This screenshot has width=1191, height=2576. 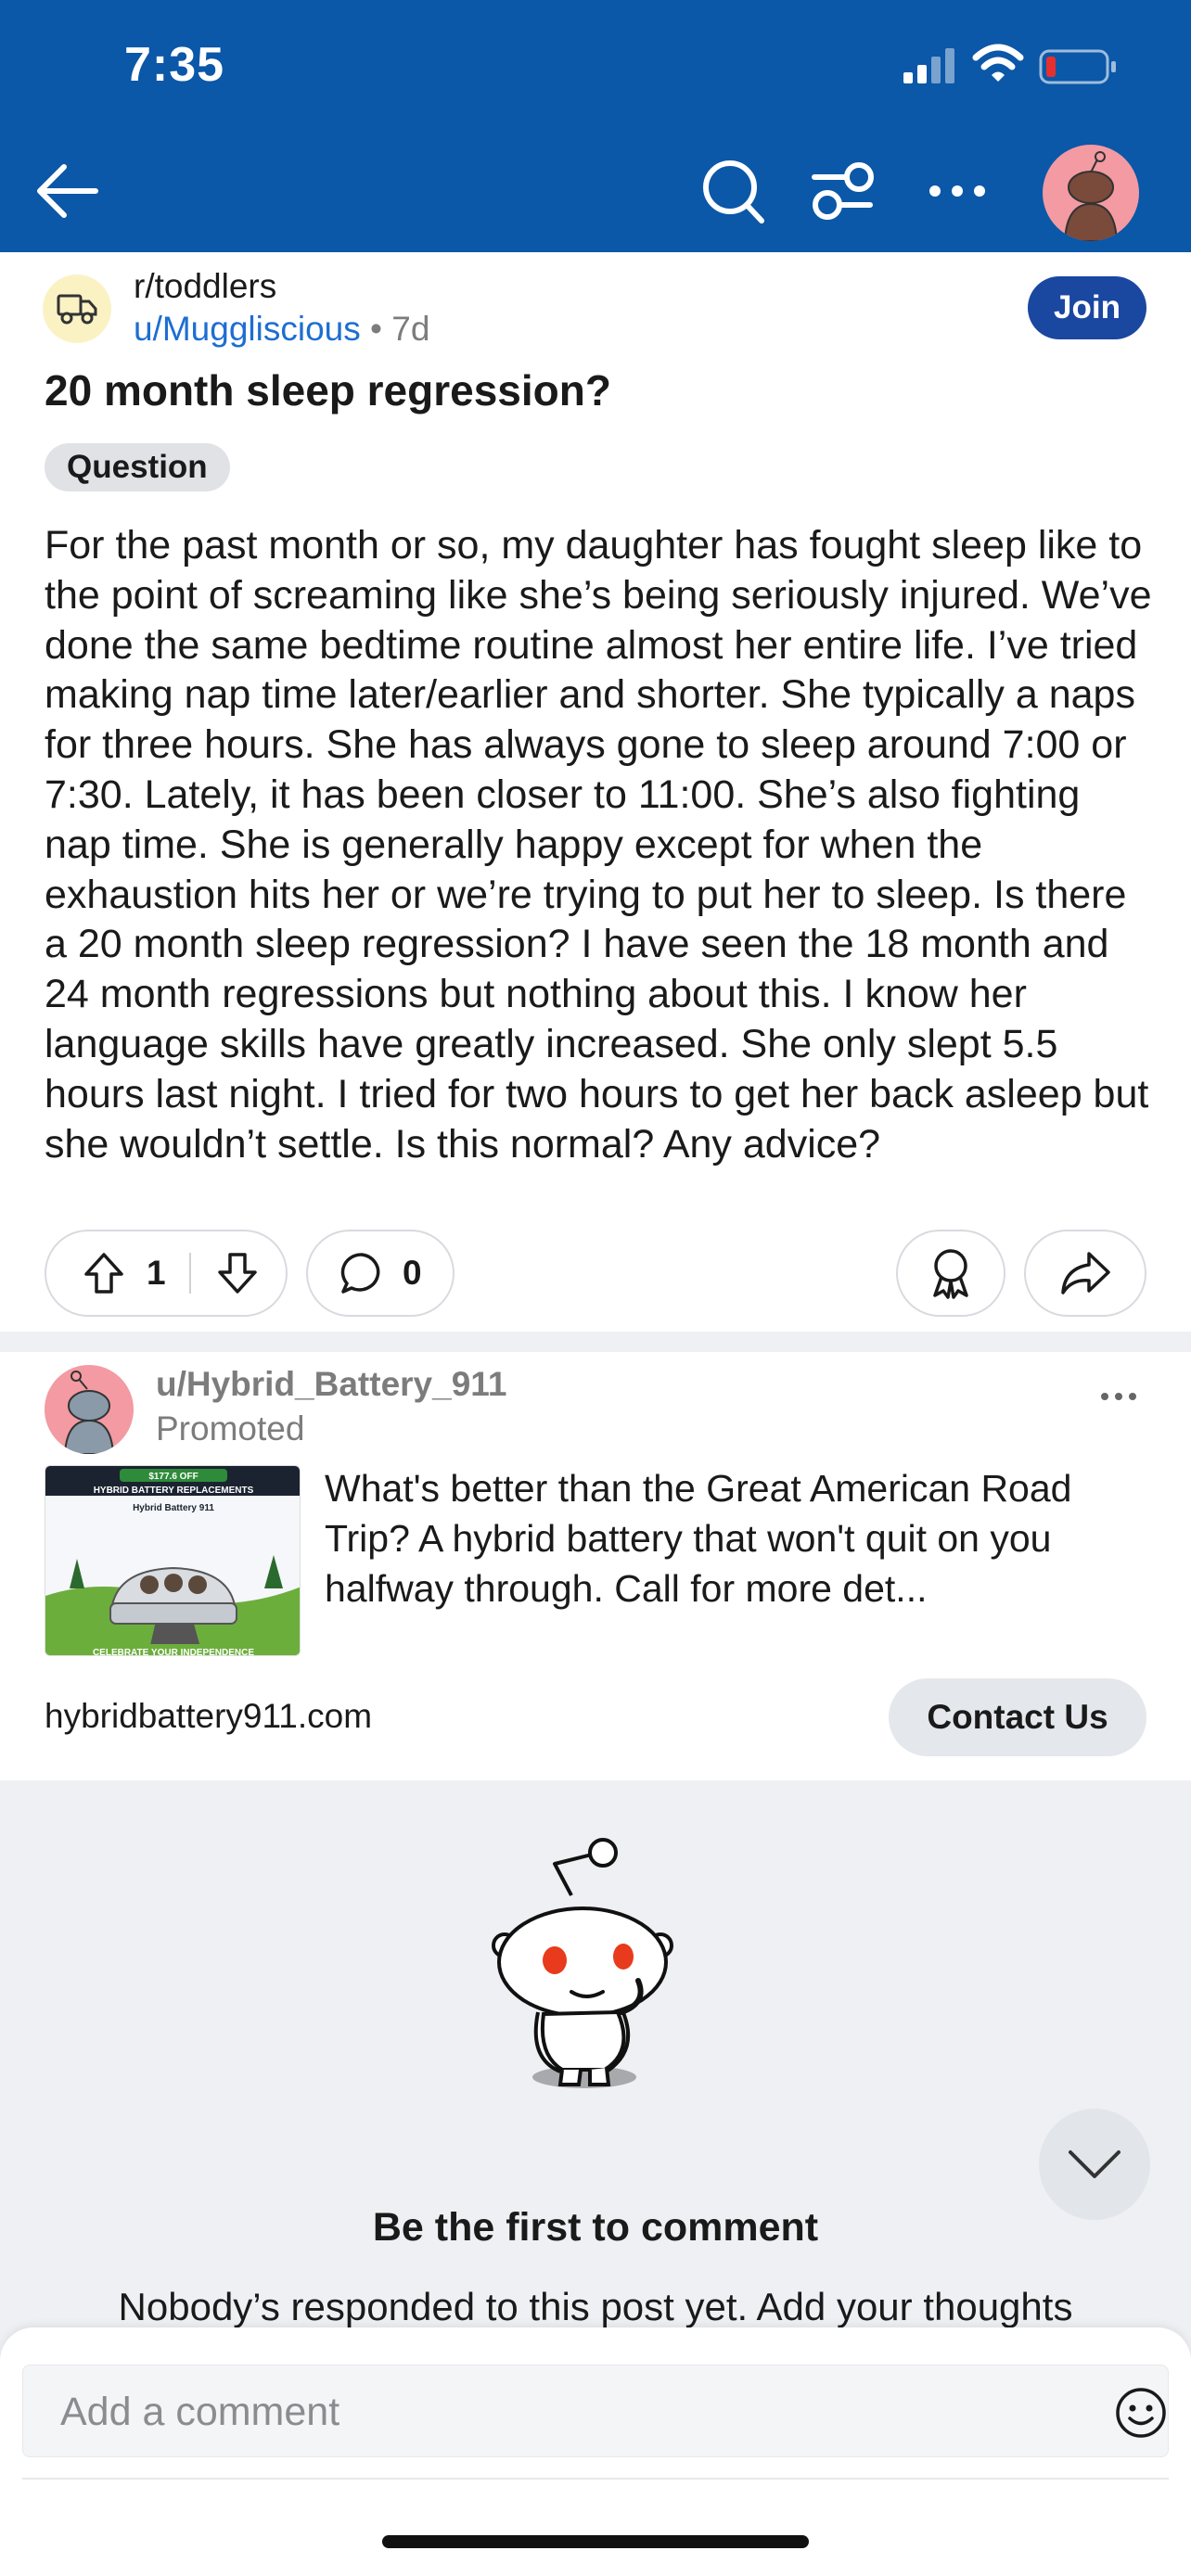 I want to click on comment-bubble-icon, so click(x=362, y=1273).